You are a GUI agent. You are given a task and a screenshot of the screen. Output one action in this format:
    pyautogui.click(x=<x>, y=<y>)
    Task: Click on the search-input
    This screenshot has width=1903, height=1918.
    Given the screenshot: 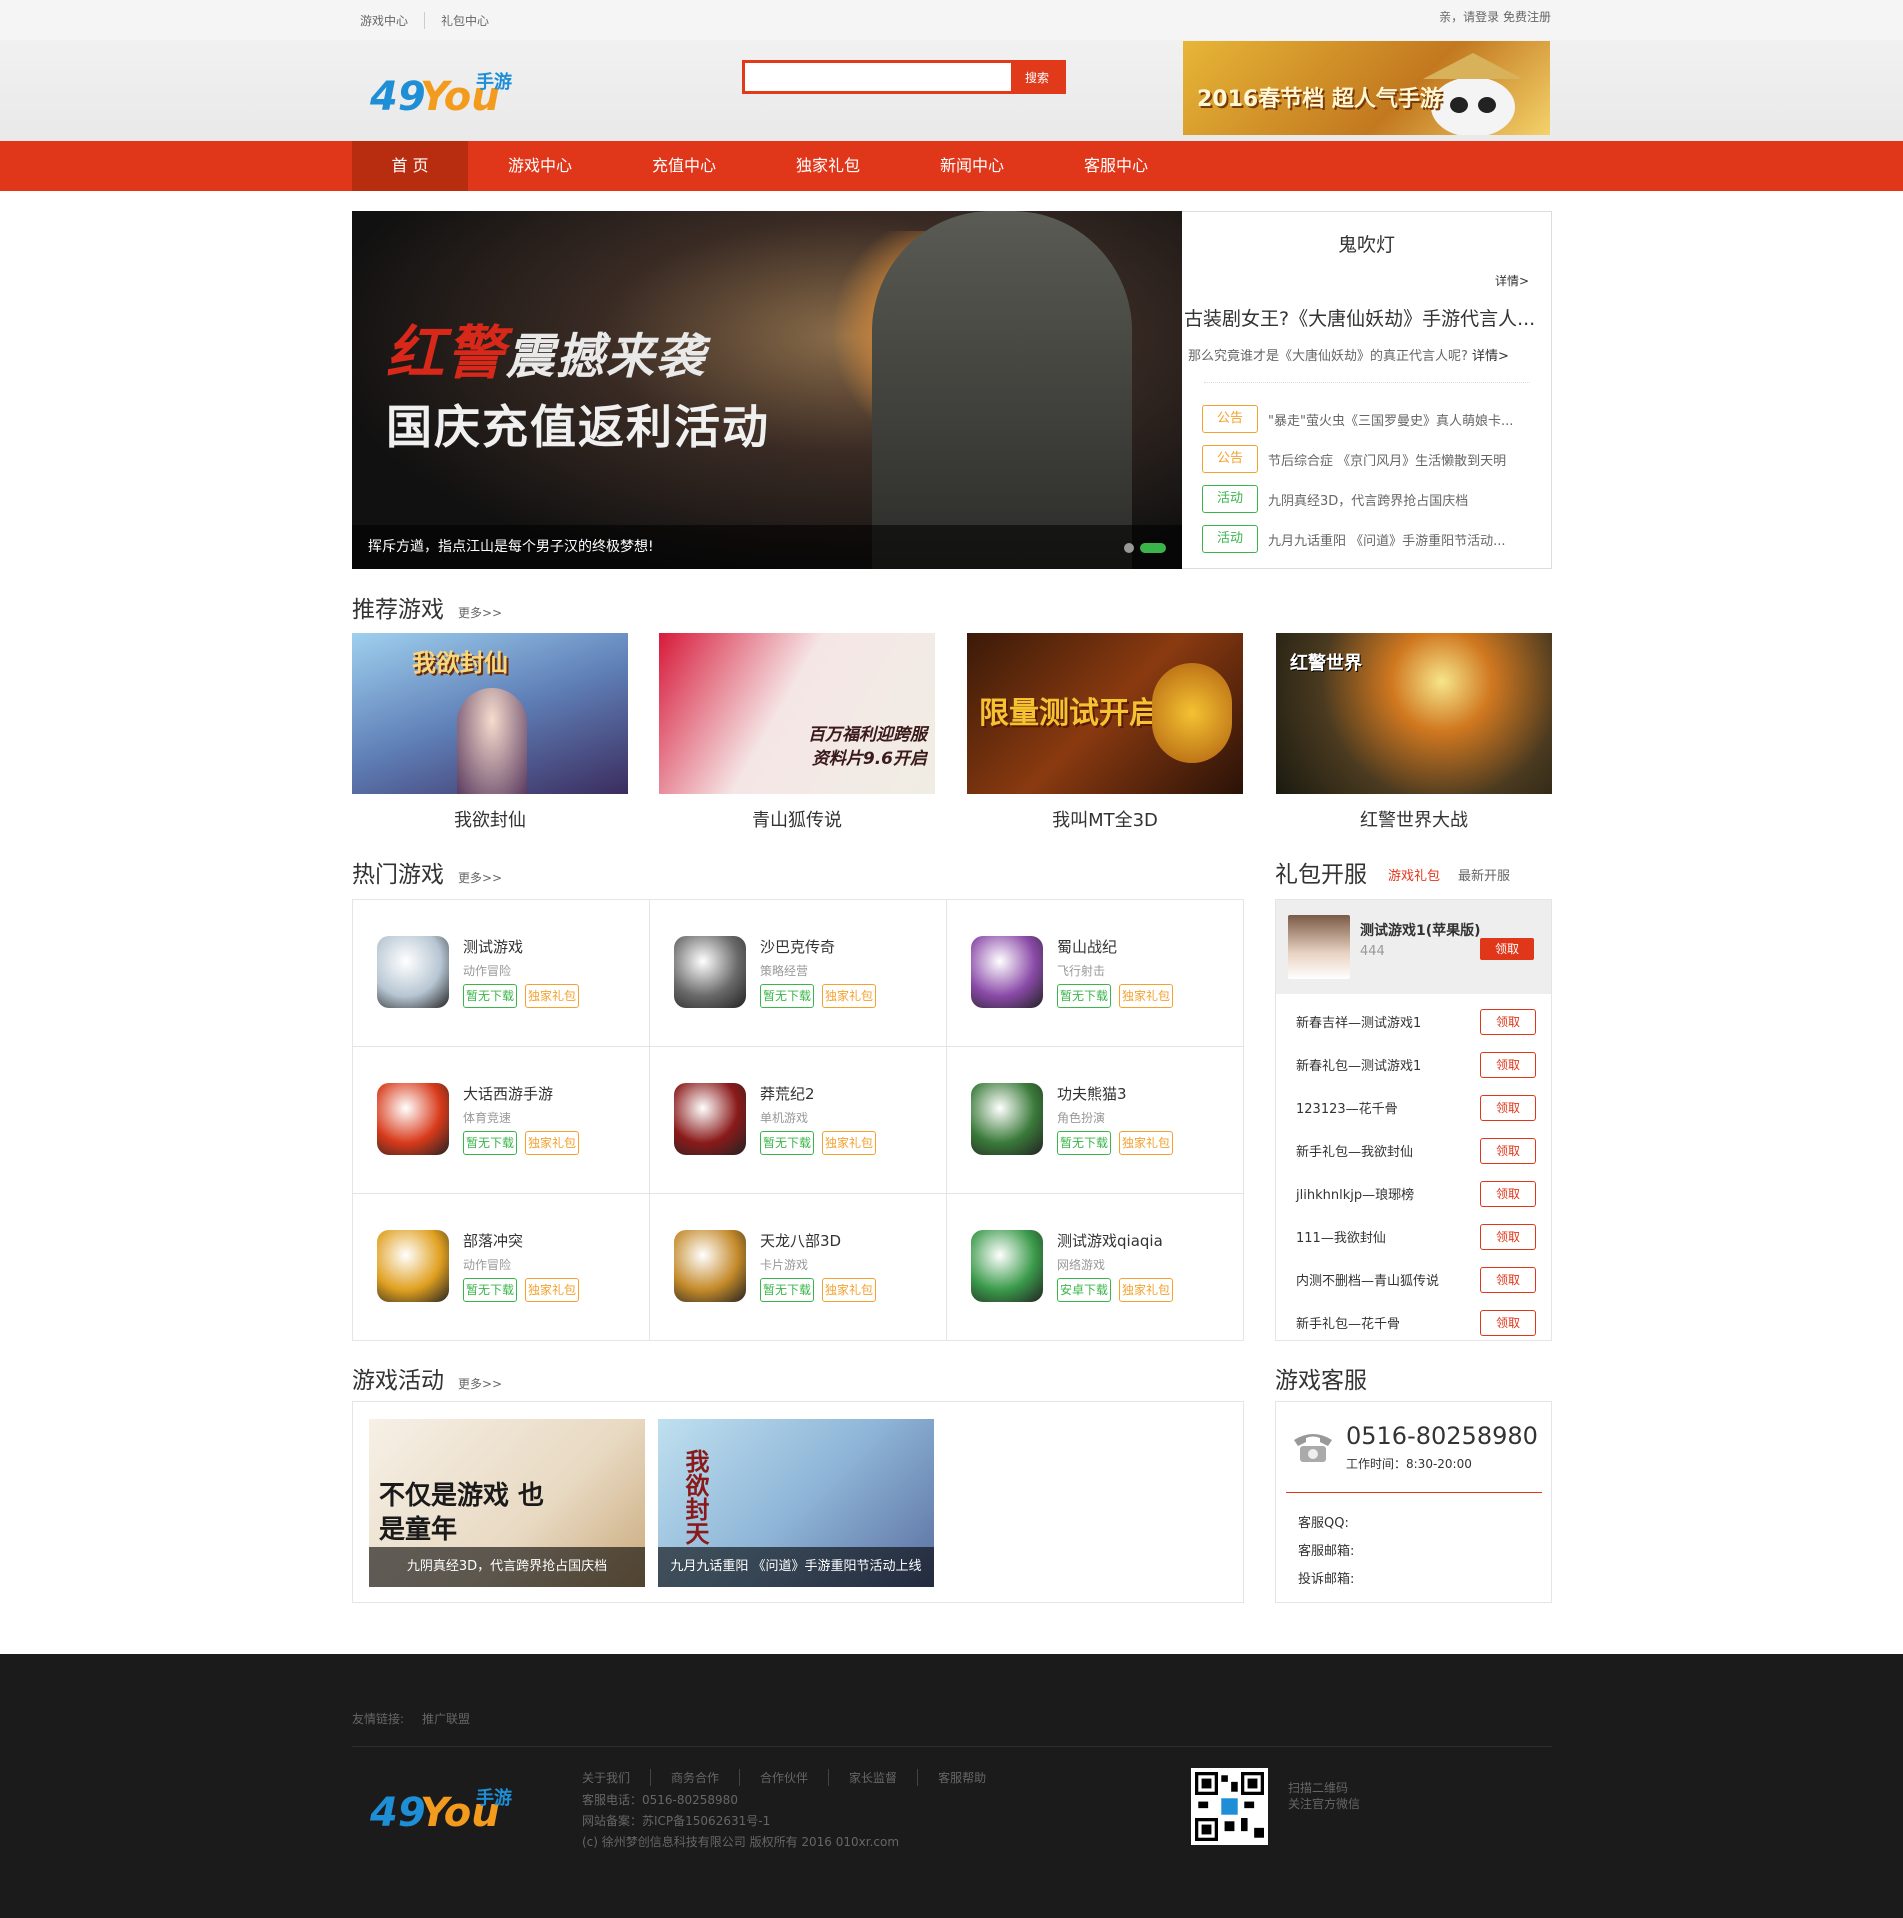 What is the action you would take?
    pyautogui.click(x=878, y=77)
    